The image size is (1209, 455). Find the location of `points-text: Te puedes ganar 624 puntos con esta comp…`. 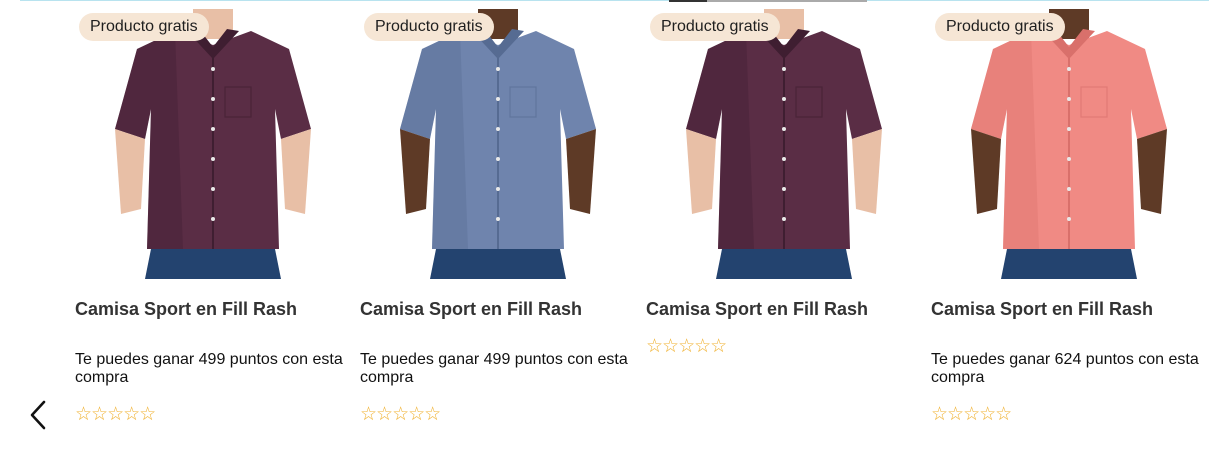

points-text: Te puedes ganar 624 puntos con esta comp… is located at coordinates (1065, 368).